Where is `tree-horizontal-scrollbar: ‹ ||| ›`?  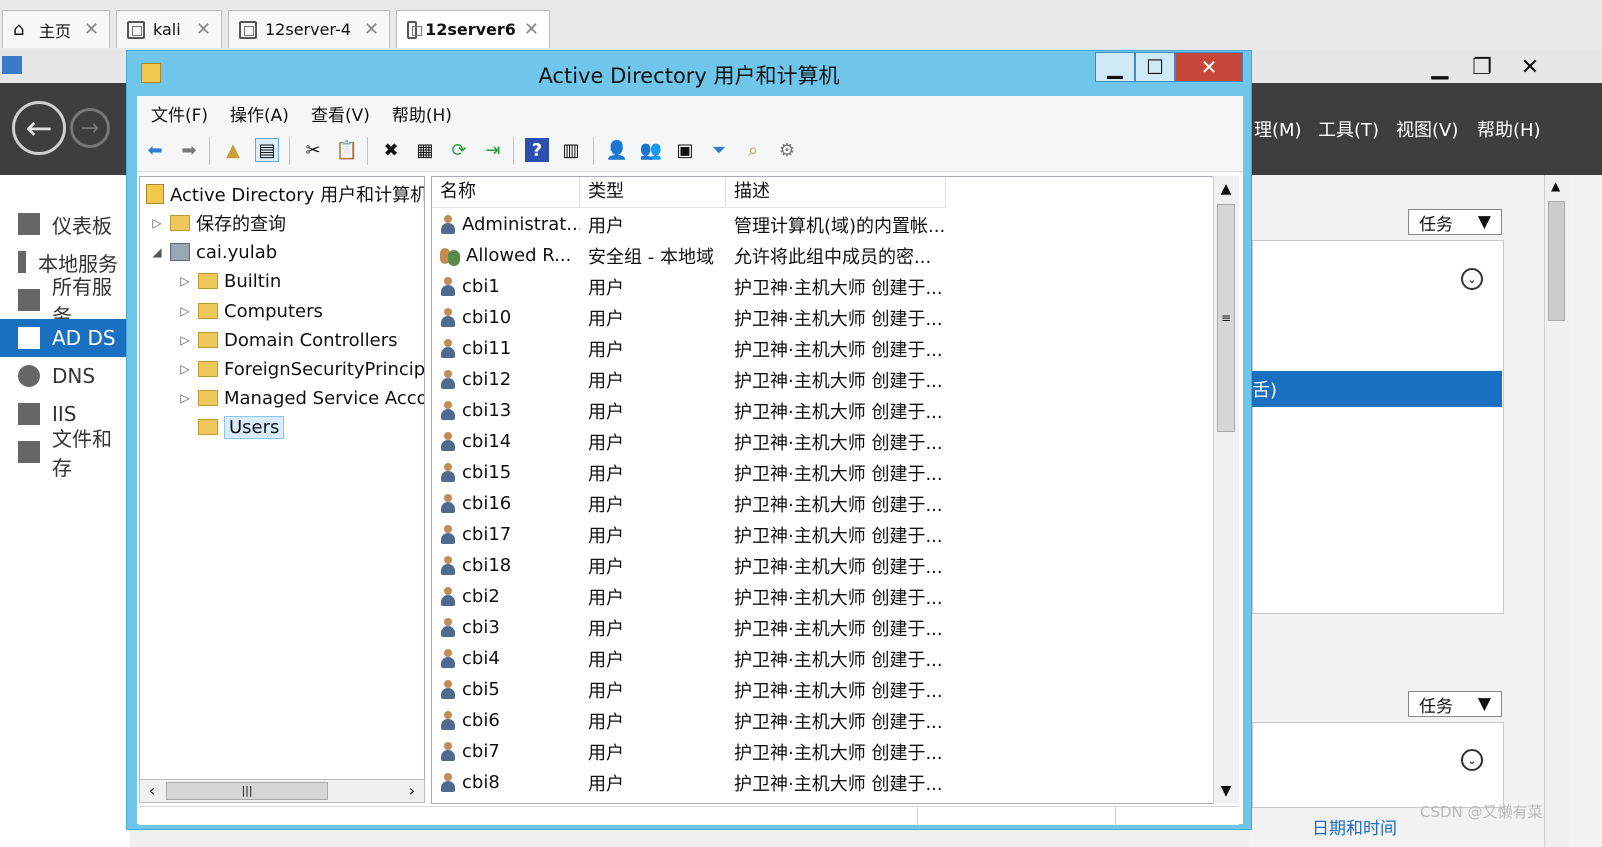 tree-horizontal-scrollbar: ‹ ||| › is located at coordinates (282, 791).